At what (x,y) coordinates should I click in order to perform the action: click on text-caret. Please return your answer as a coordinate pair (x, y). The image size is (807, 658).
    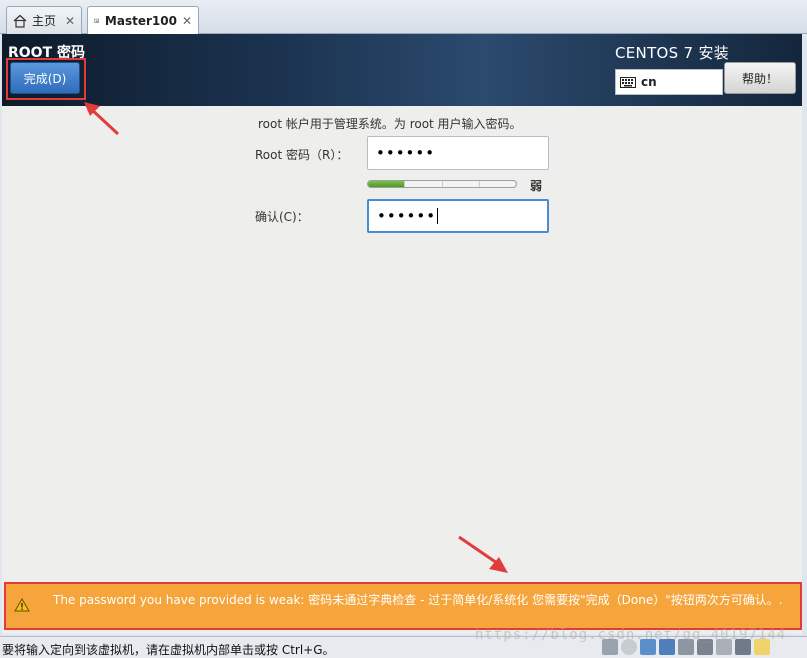
    Looking at the image, I should click on (438, 216).